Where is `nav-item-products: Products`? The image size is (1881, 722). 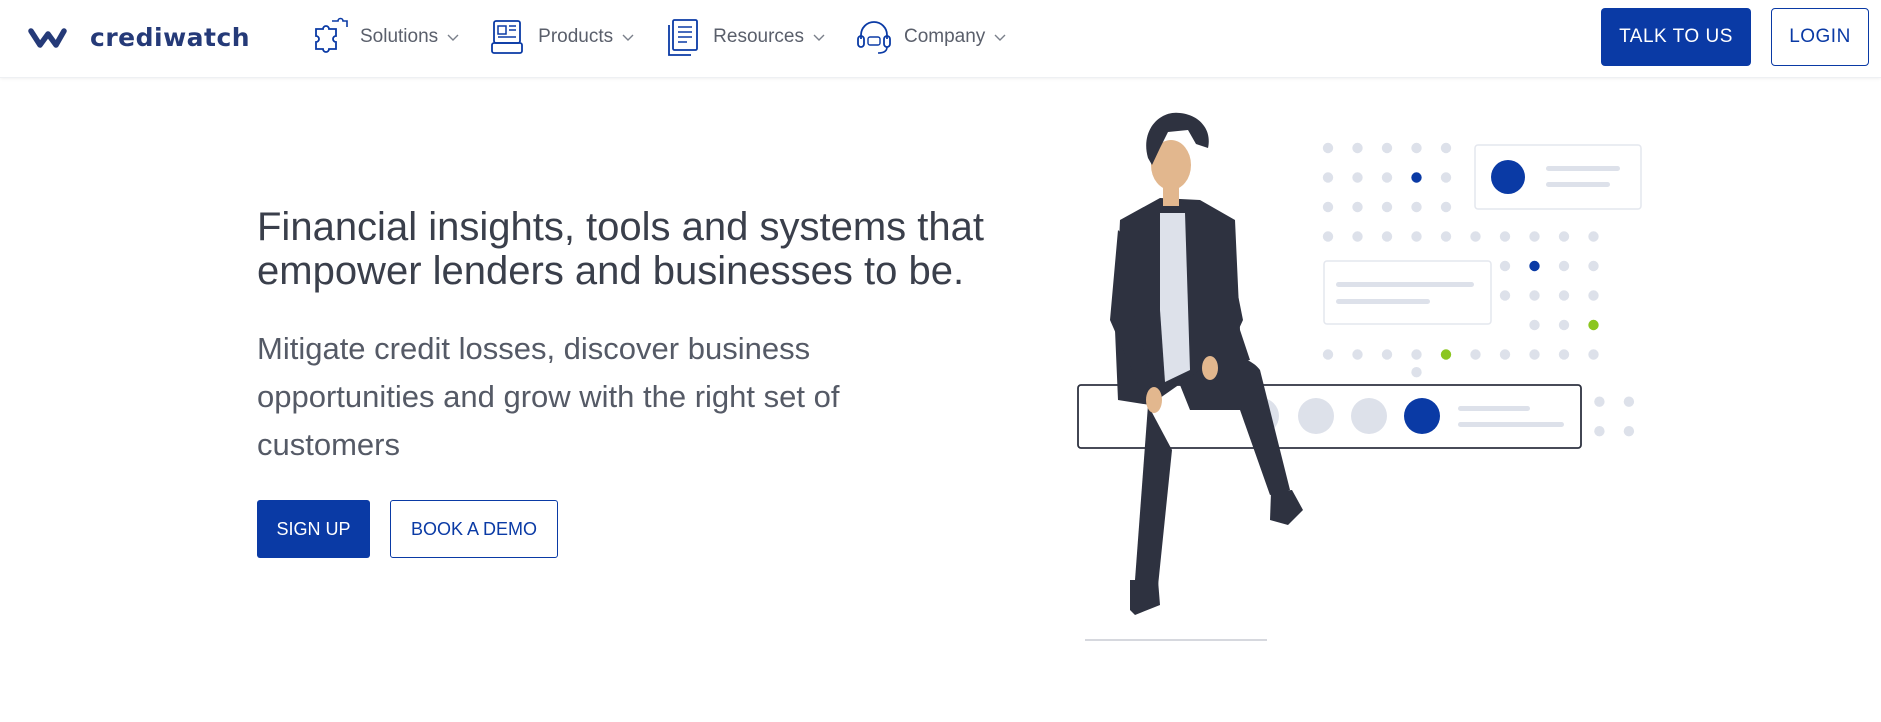 nav-item-products: Products is located at coordinates (561, 37).